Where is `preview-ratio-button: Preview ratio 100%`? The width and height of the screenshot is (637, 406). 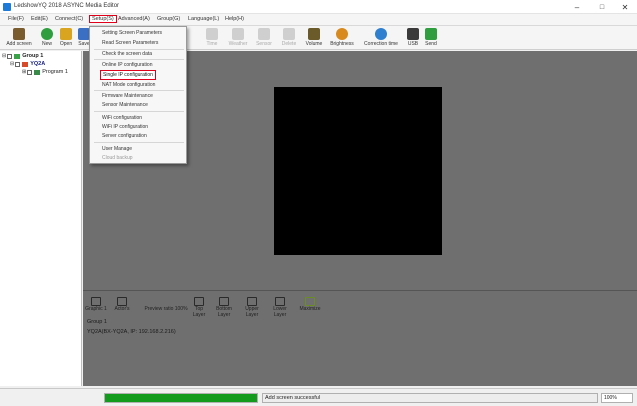 preview-ratio-button: Preview ratio 100% is located at coordinates (166, 304).